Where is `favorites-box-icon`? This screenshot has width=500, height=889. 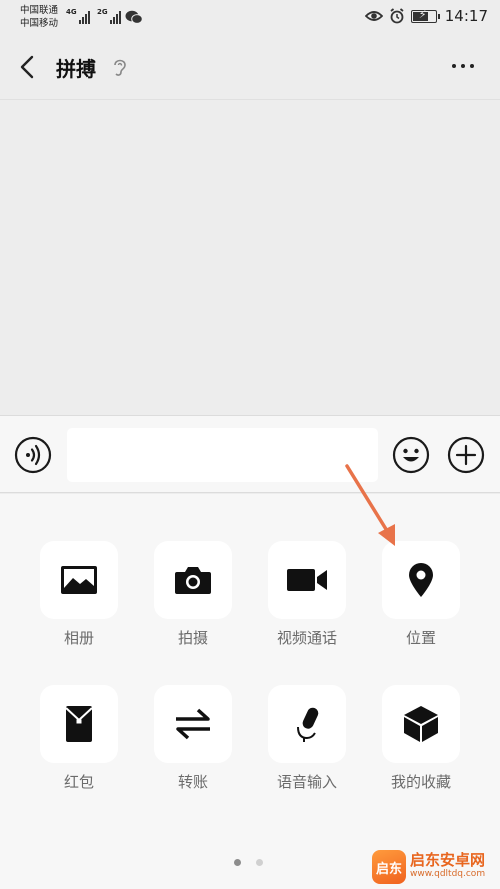
favorites-box-icon is located at coordinates (421, 724).